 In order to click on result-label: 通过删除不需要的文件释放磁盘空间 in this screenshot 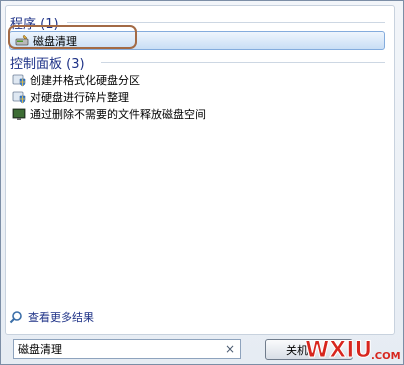, I will do `click(118, 114)`.